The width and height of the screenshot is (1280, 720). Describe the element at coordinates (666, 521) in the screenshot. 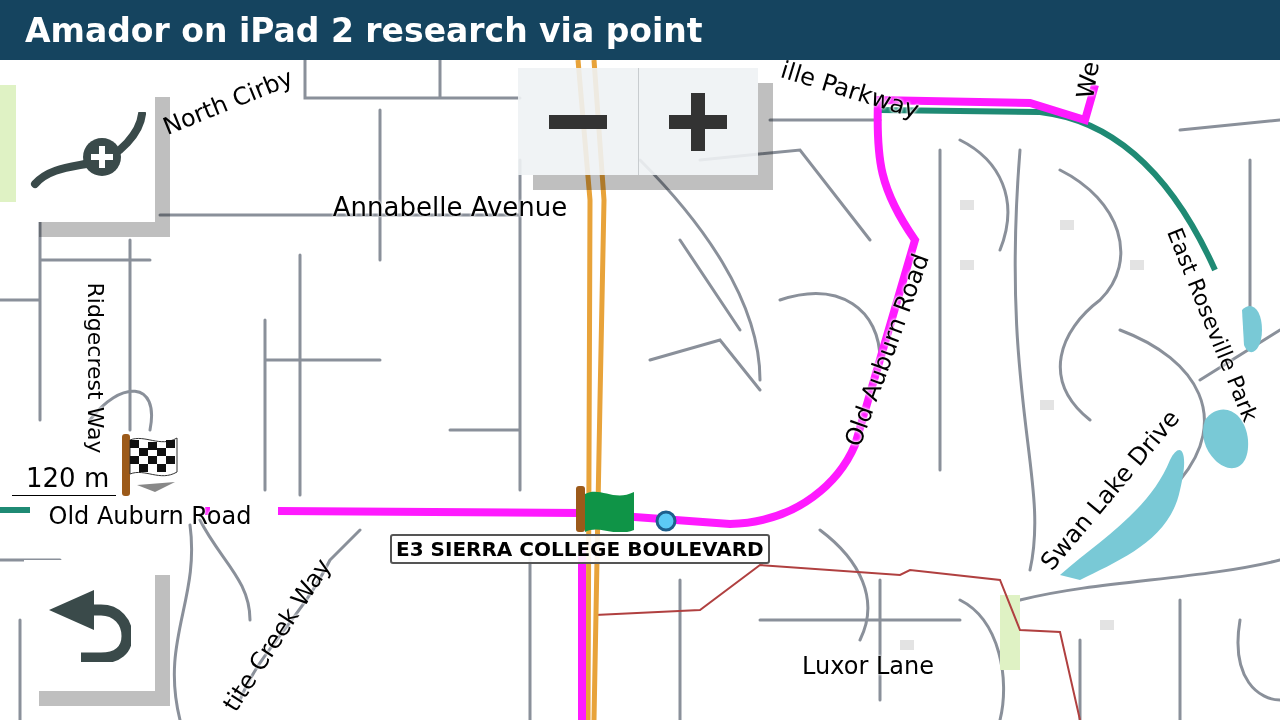

I see `position-dot-icon` at that location.